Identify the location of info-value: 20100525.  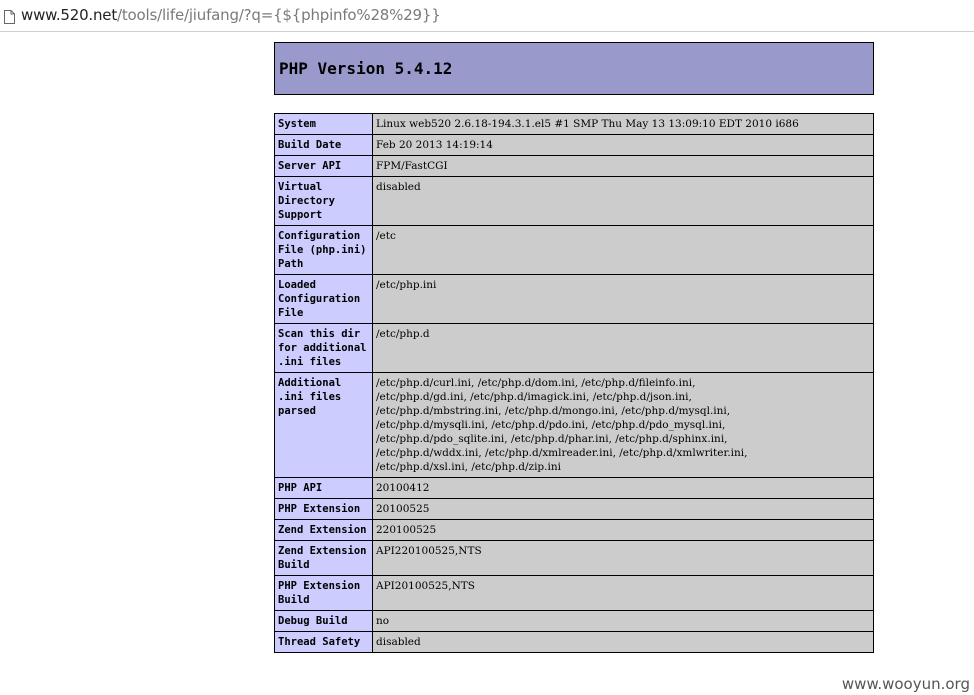
(623, 509).